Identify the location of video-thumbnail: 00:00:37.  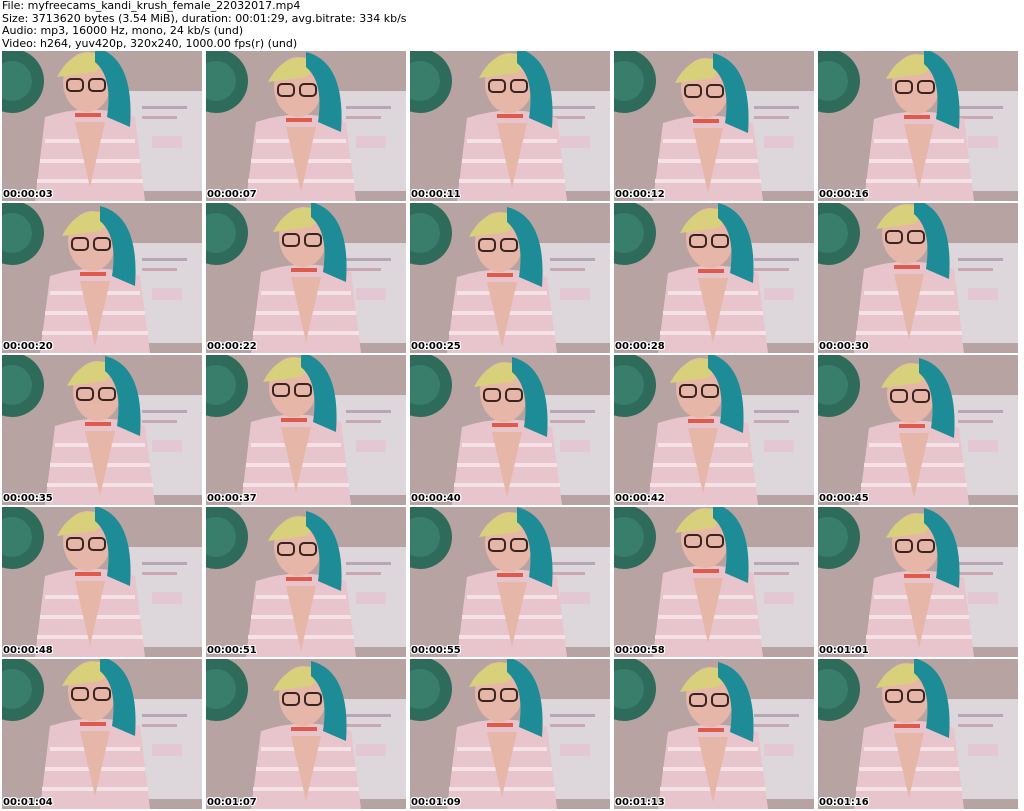
(306, 430).